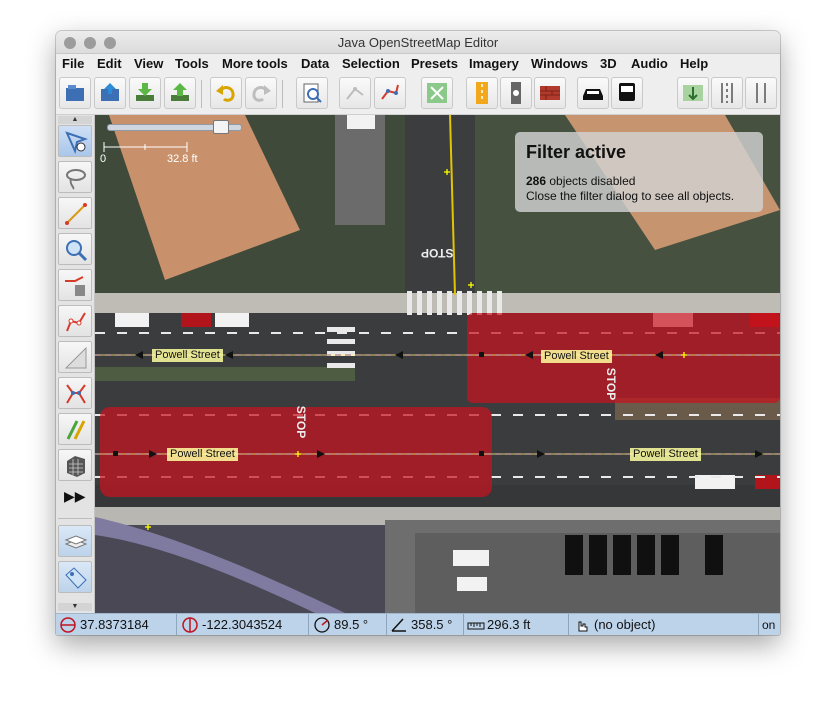  What do you see at coordinates (312, 93) in the screenshot?
I see `preferences-button` at bounding box center [312, 93].